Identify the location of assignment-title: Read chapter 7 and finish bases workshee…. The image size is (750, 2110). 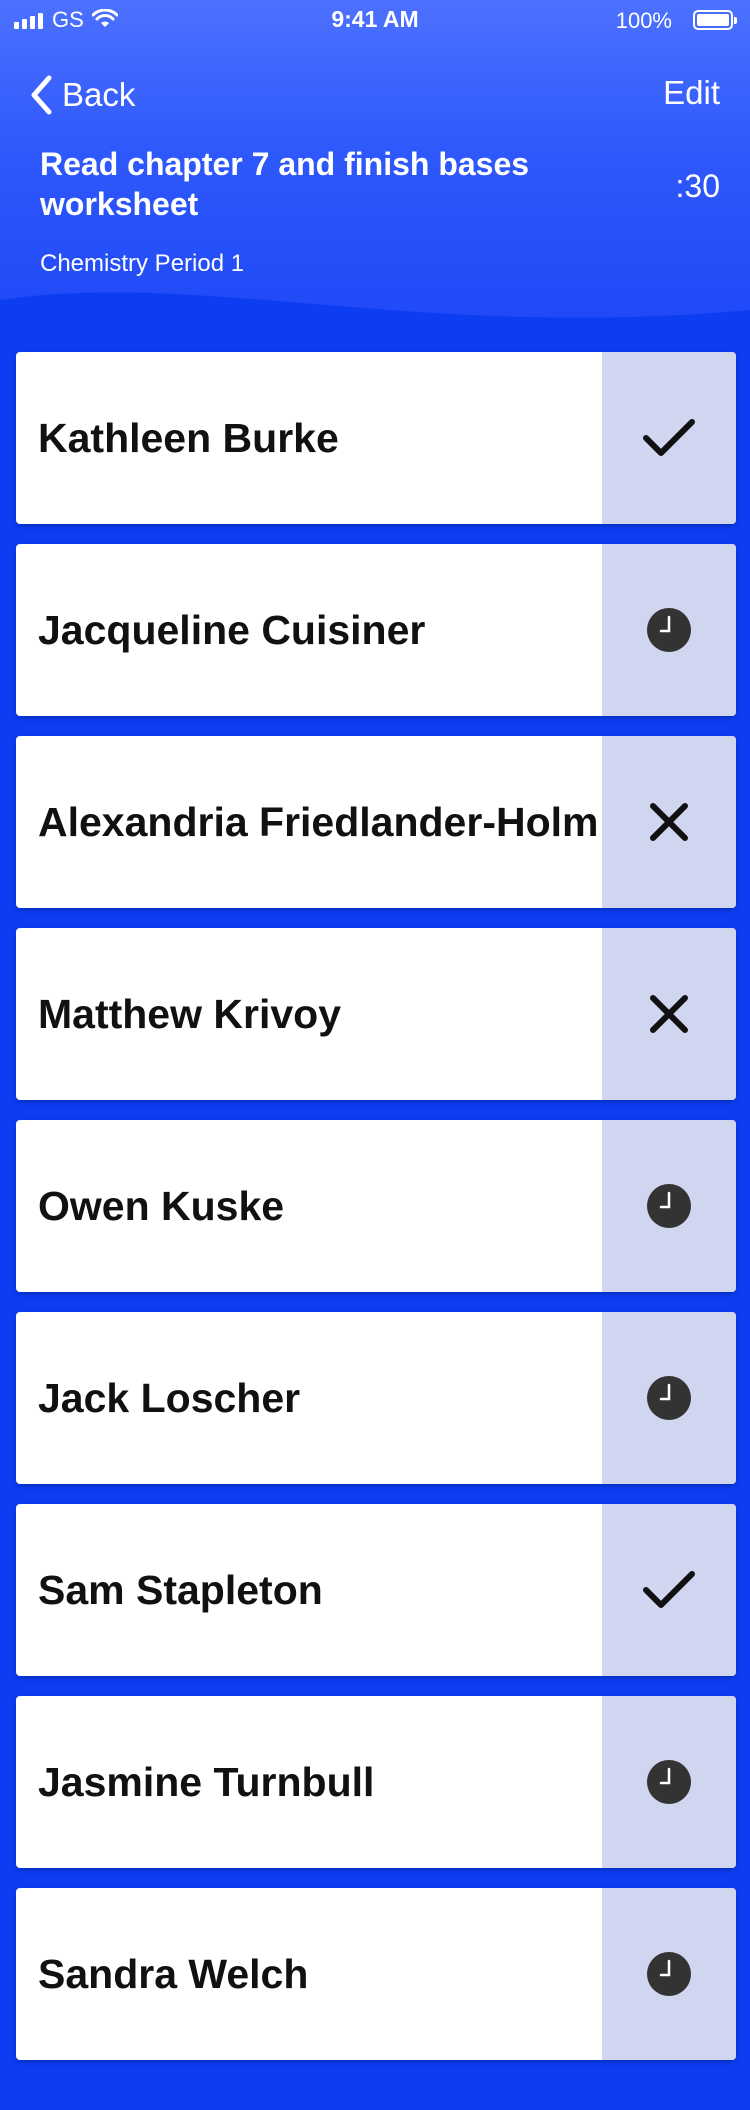
(285, 184).